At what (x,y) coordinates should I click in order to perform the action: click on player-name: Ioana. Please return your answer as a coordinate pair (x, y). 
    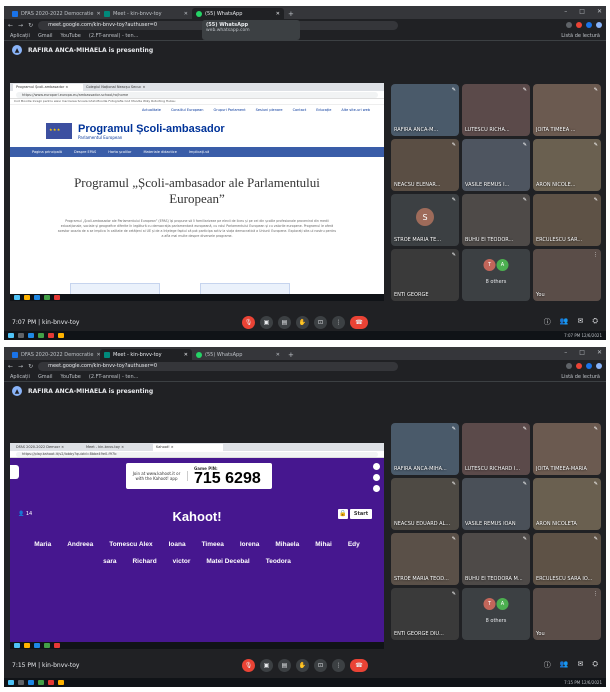
    Looking at the image, I should click on (177, 544).